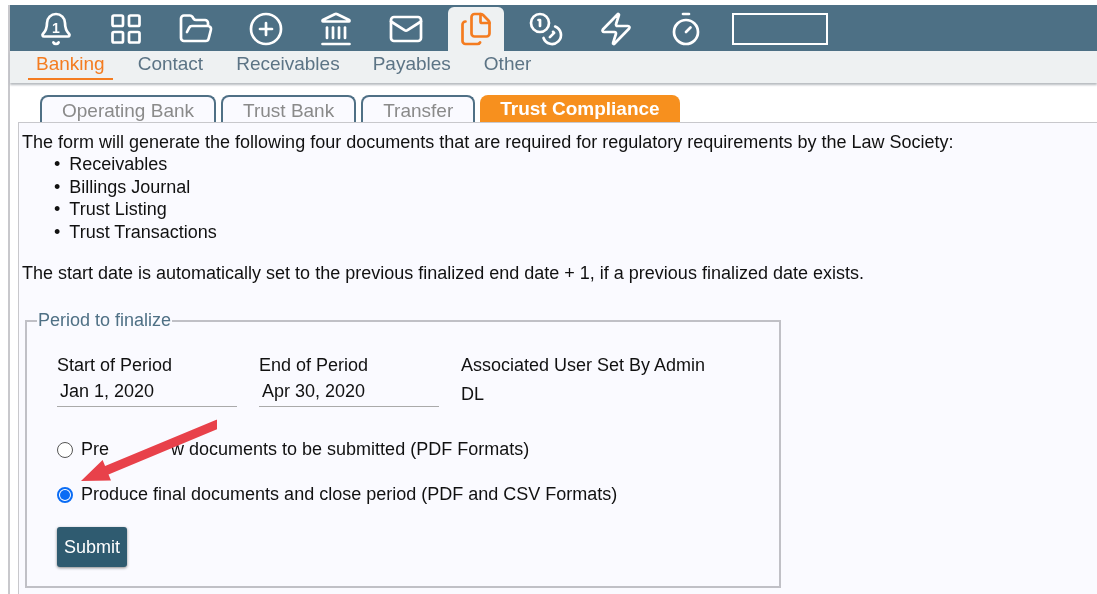 The height and width of the screenshot is (594, 1097). Describe the element at coordinates (130, 186) in the screenshot. I see `document-item: Billings Journal` at that location.